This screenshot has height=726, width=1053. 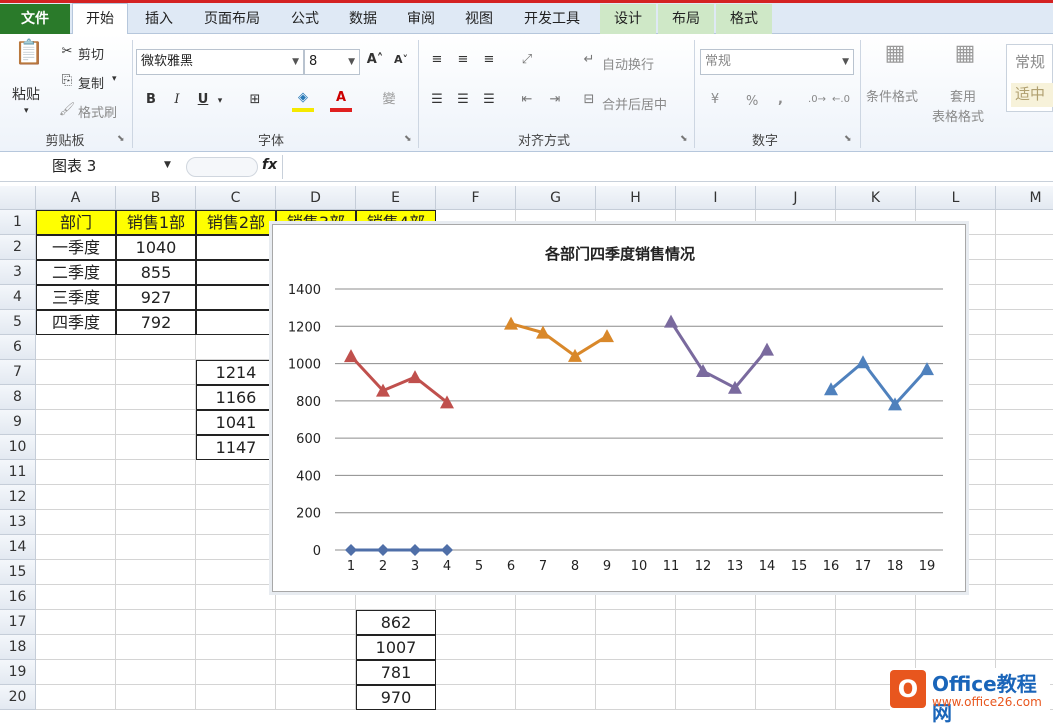 I want to click on row-header-2: 2, so click(x=18, y=247).